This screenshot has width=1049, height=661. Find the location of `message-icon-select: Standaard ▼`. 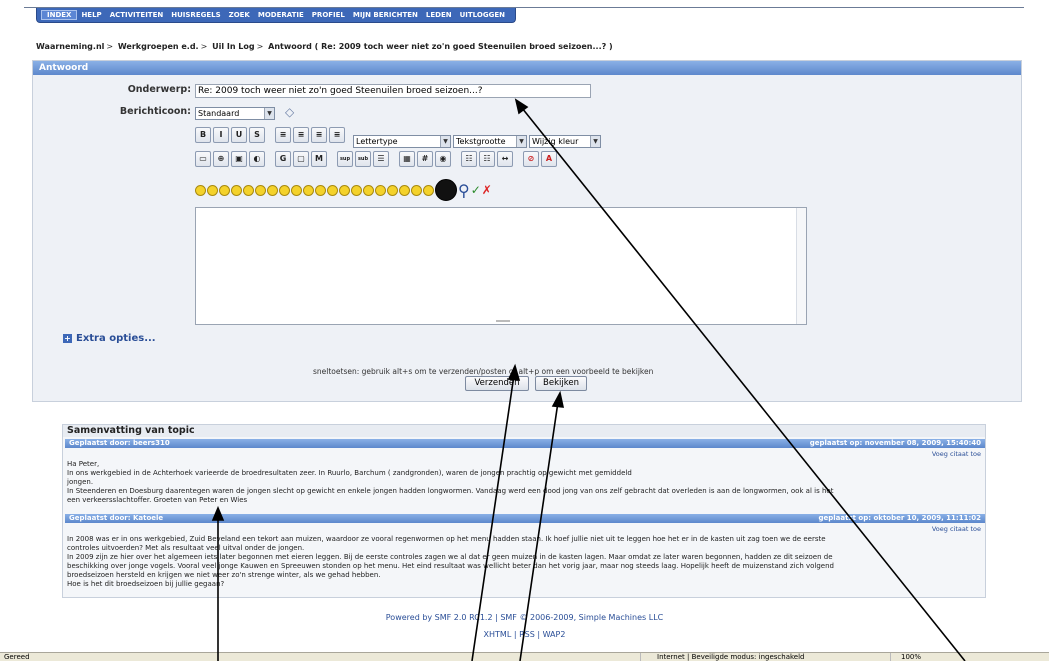

message-icon-select: Standaard ▼ is located at coordinates (235, 113).